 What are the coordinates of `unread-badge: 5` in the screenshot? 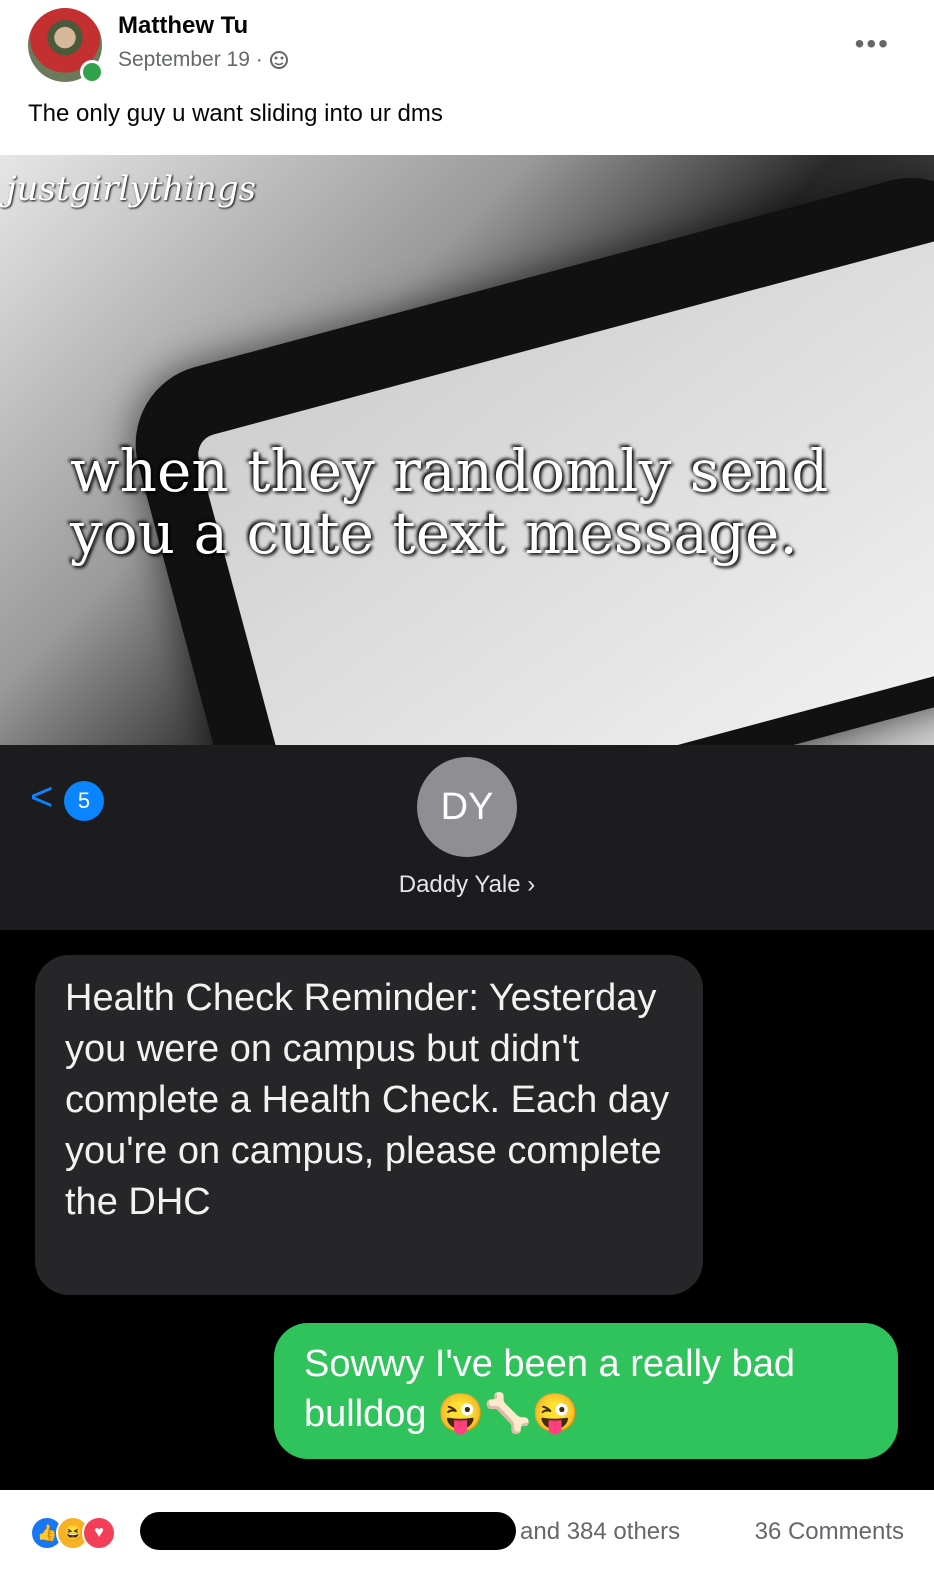 It's located at (84, 801).